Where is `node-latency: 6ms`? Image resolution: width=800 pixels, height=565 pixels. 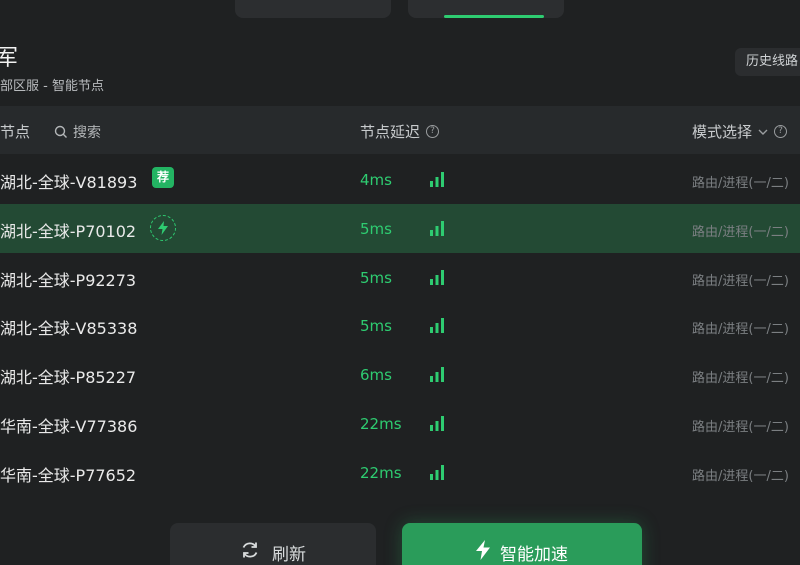
node-latency: 6ms is located at coordinates (376, 375).